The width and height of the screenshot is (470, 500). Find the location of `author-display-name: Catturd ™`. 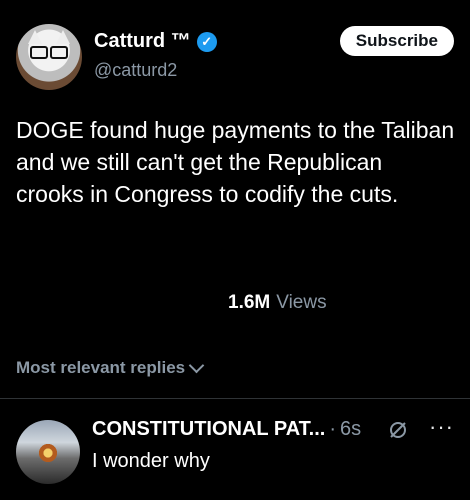

author-display-name: Catturd ™ is located at coordinates (142, 41).